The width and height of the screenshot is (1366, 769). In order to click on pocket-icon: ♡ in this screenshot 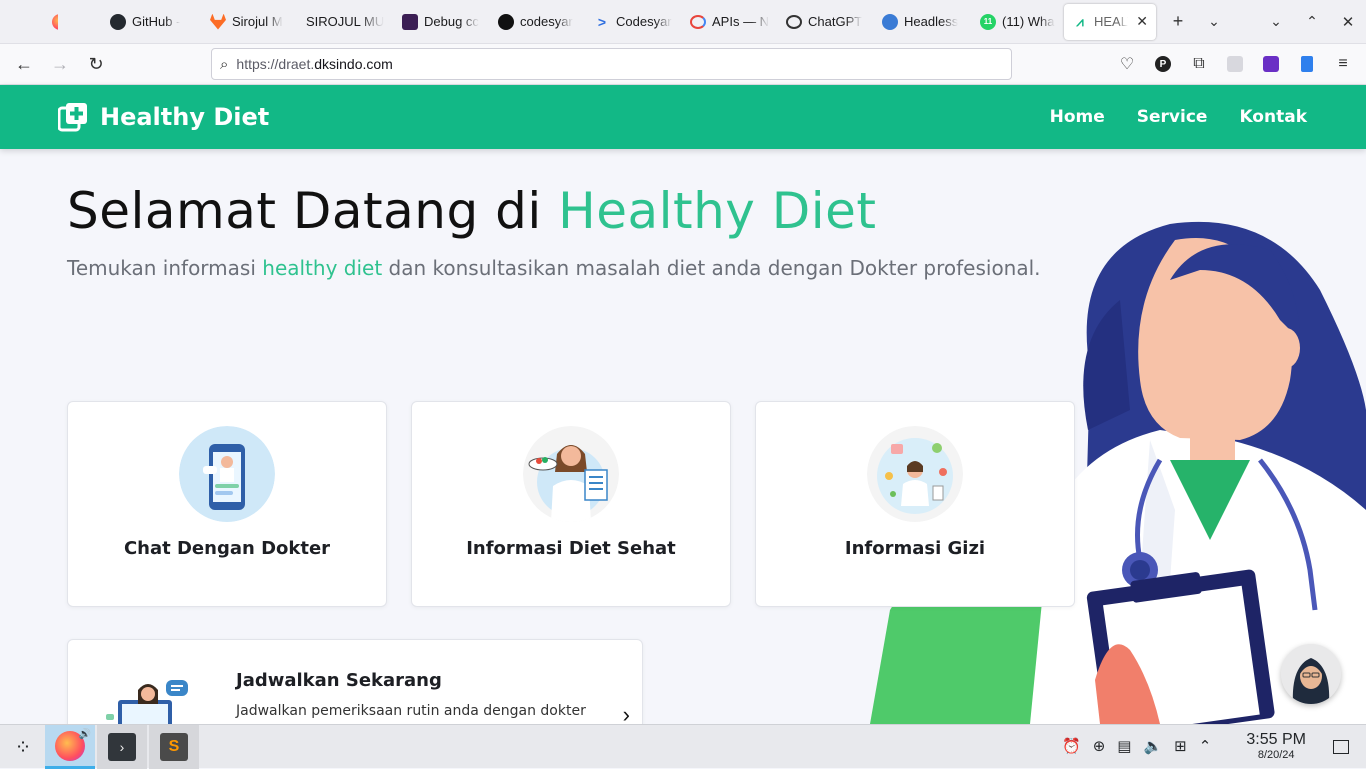, I will do `click(1127, 64)`.